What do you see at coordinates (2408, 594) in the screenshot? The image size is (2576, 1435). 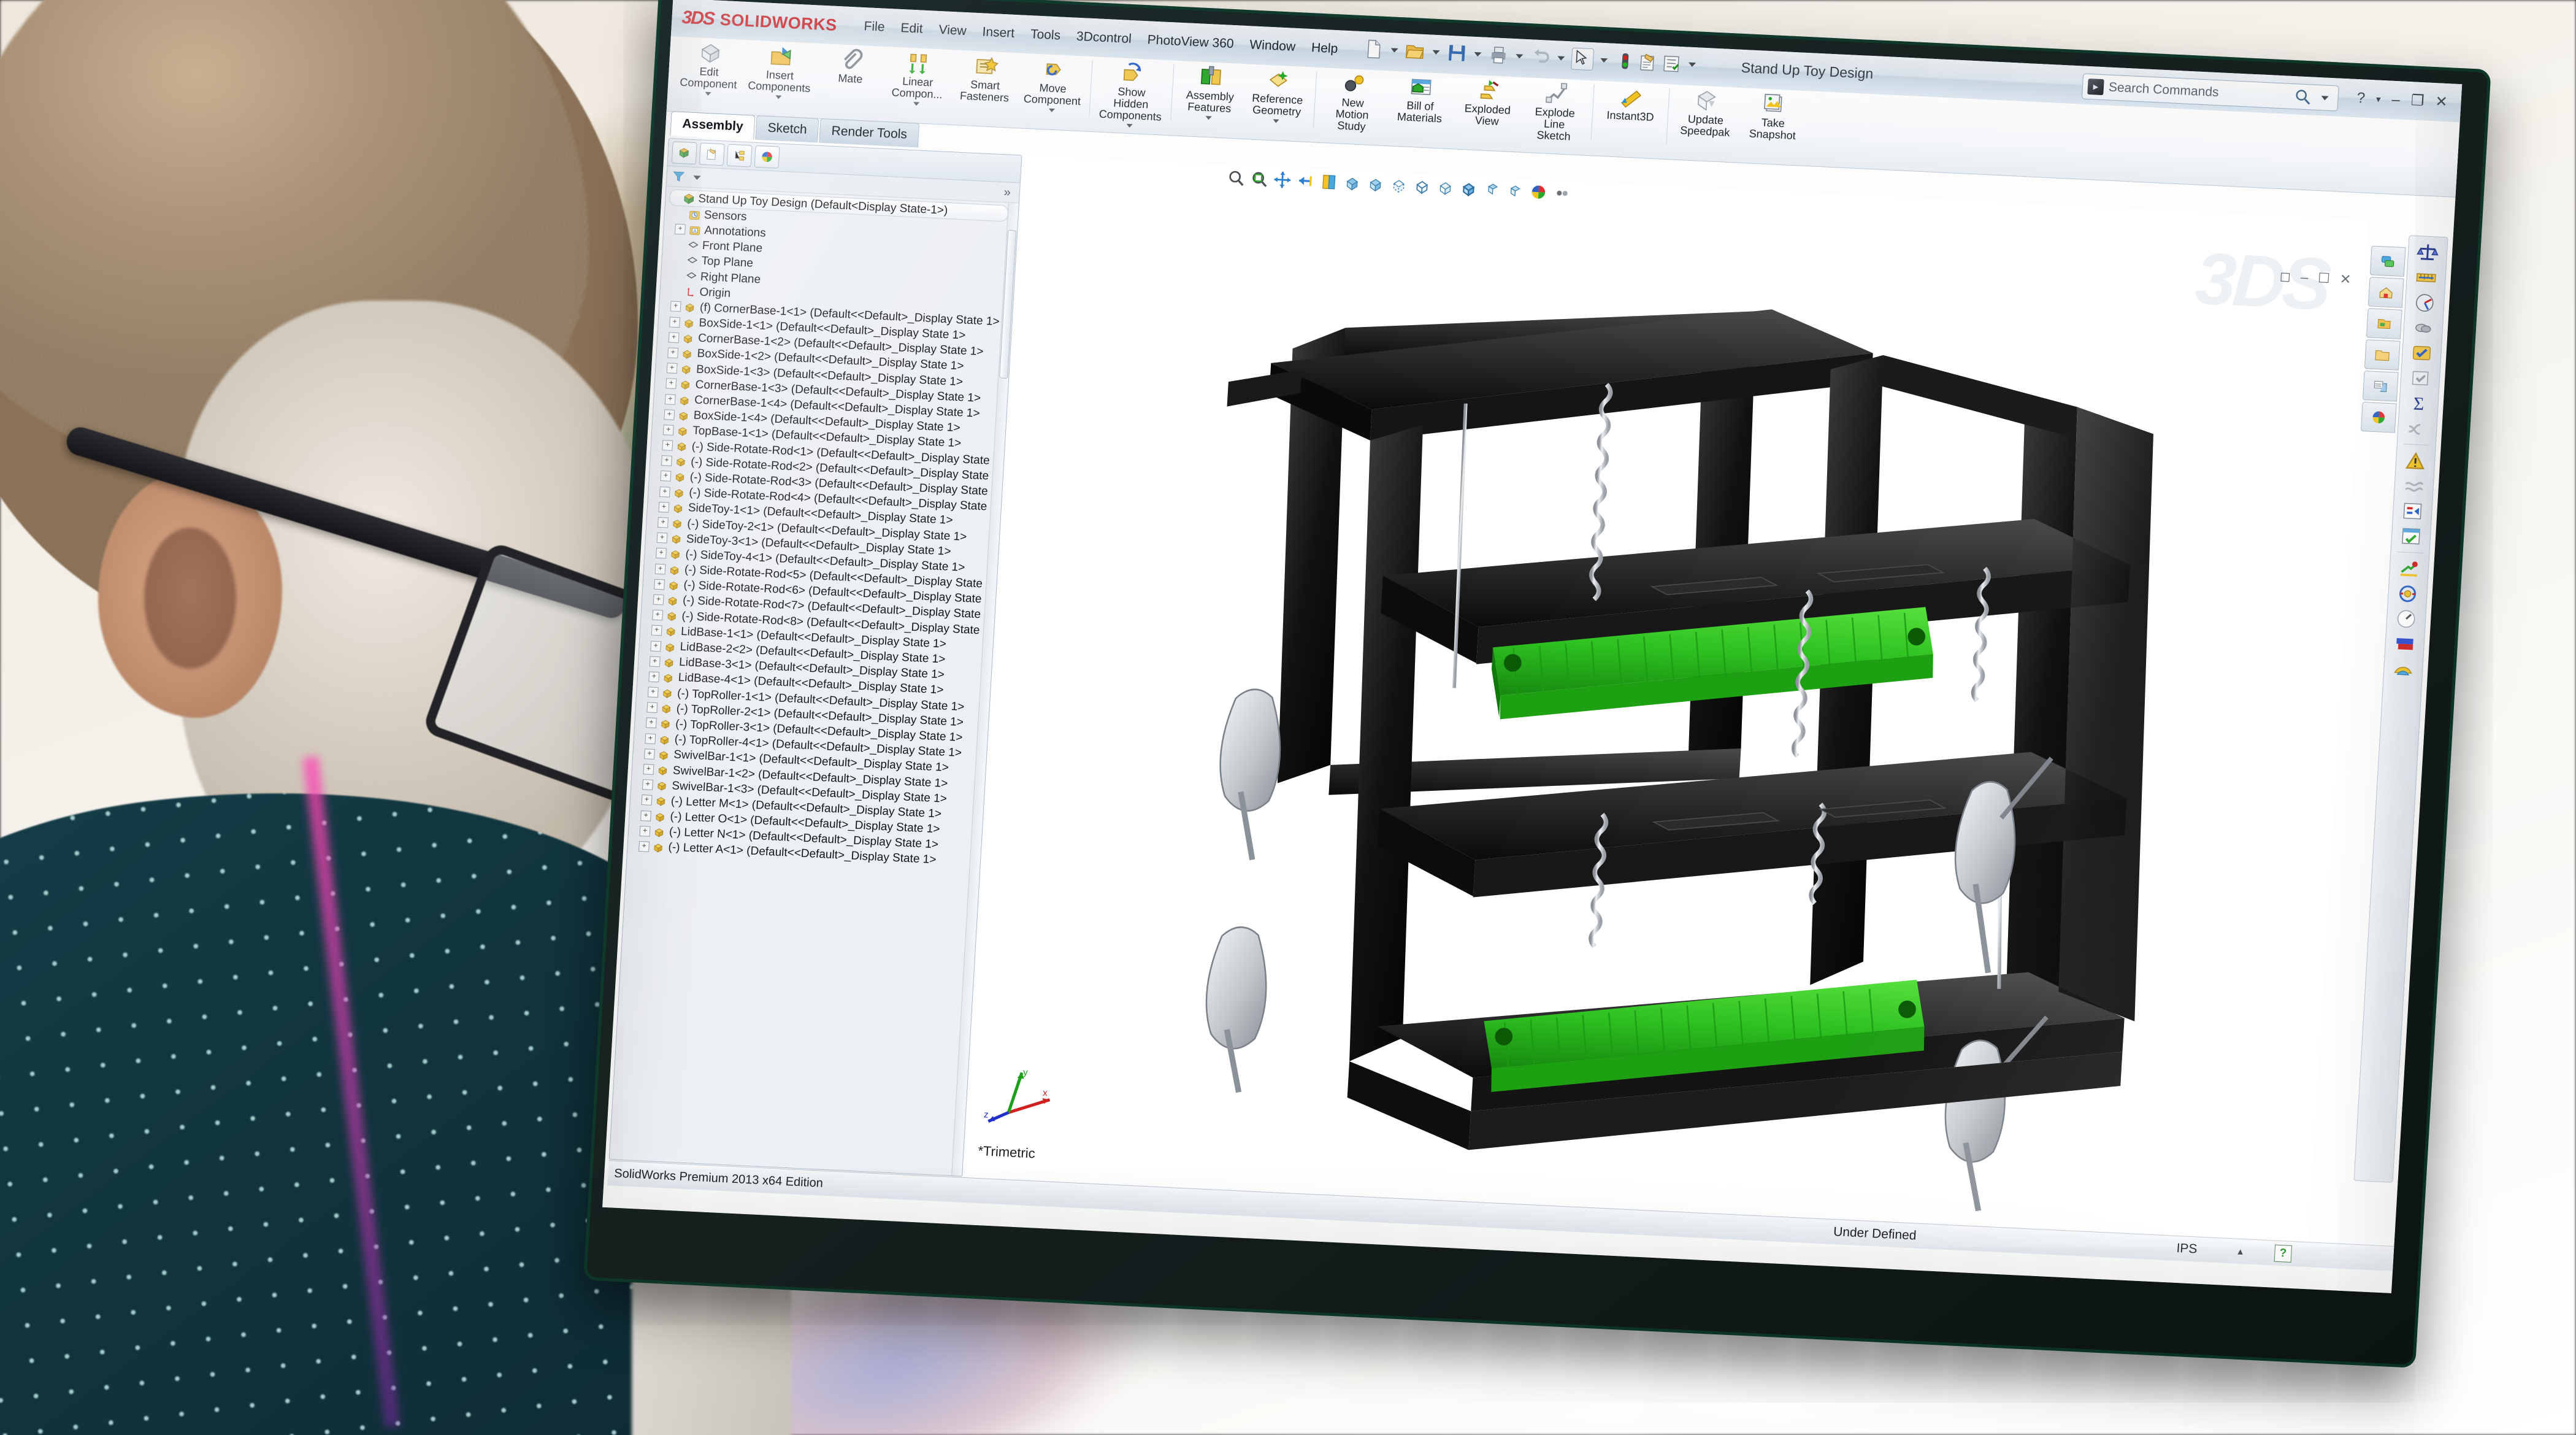 I see `performance-evaluation-icon` at bounding box center [2408, 594].